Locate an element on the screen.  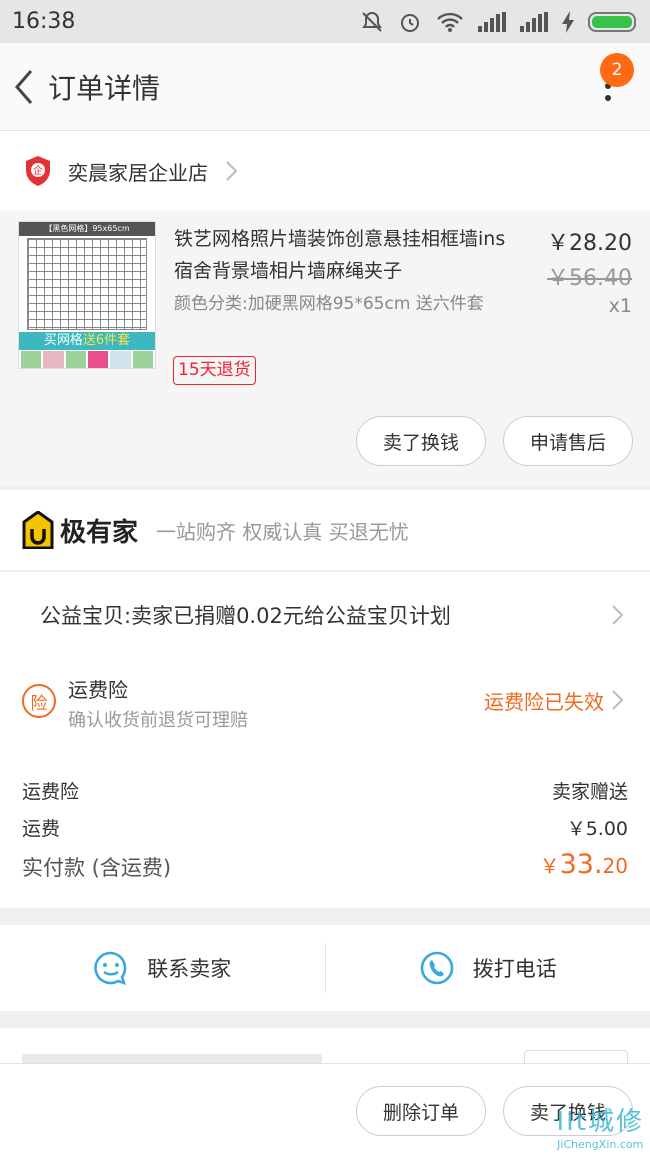
contact-row: 联系卖家 拨打电话 is located at coordinates (325, 968).